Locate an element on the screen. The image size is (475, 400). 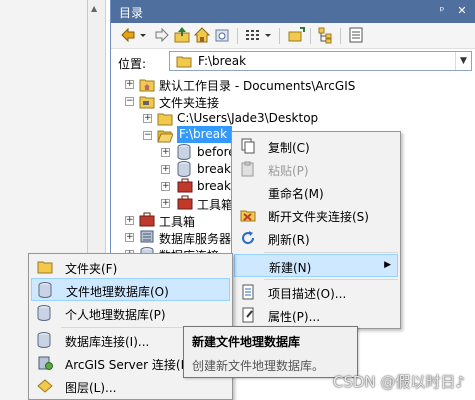
arcgis-server-icon is located at coordinates (45, 363).